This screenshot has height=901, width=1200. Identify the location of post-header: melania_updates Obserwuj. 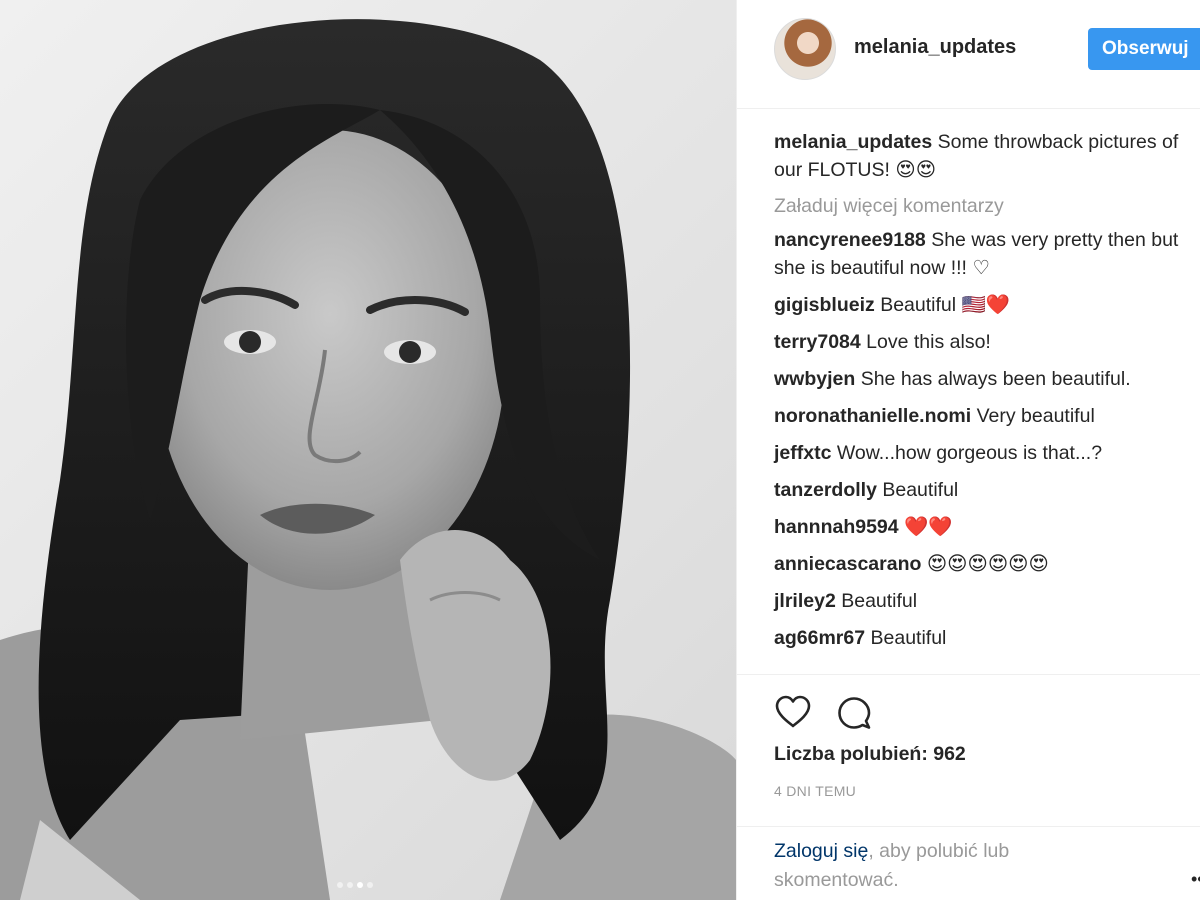
(968, 54).